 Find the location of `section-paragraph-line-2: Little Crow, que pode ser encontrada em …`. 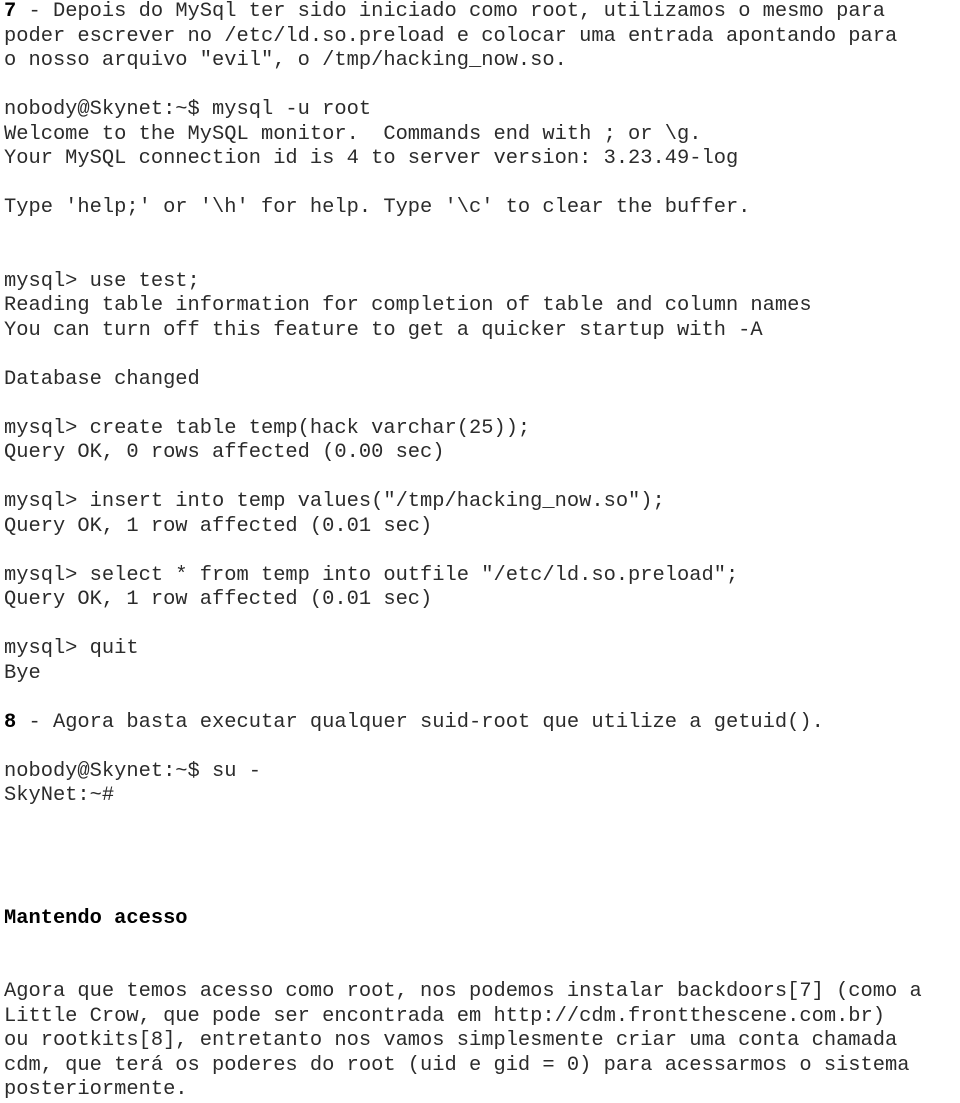

section-paragraph-line-2: Little Crow, que pode ser encontrada em … is located at coordinates (445, 1016).